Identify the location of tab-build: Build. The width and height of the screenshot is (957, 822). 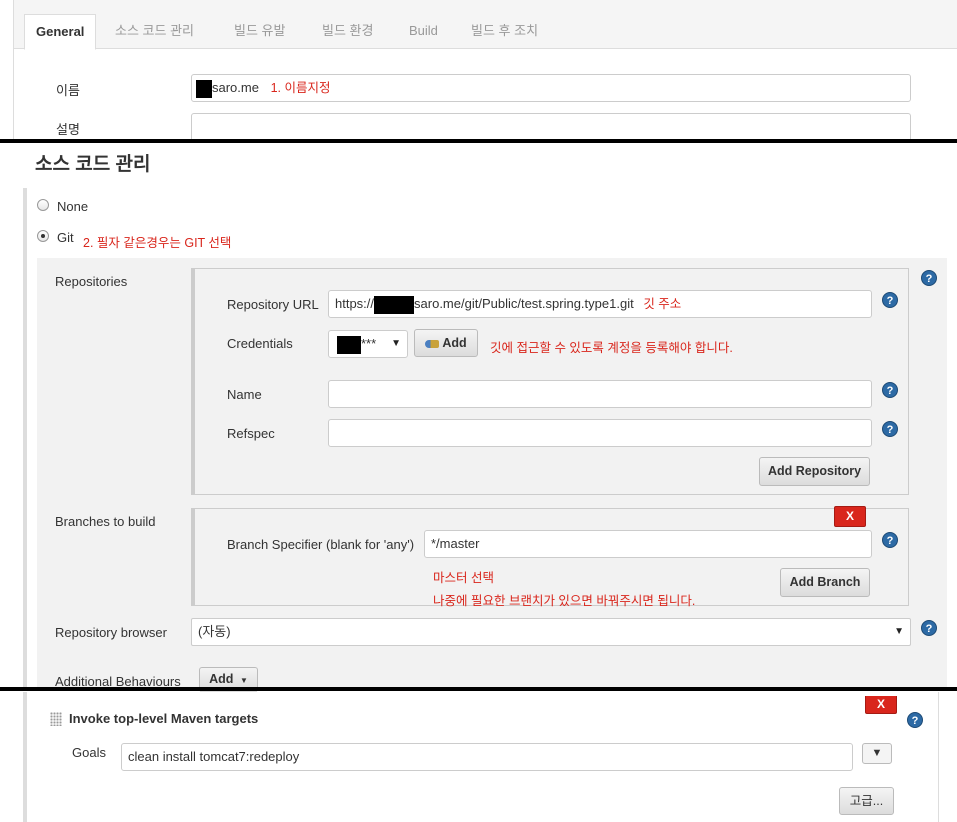
(423, 31).